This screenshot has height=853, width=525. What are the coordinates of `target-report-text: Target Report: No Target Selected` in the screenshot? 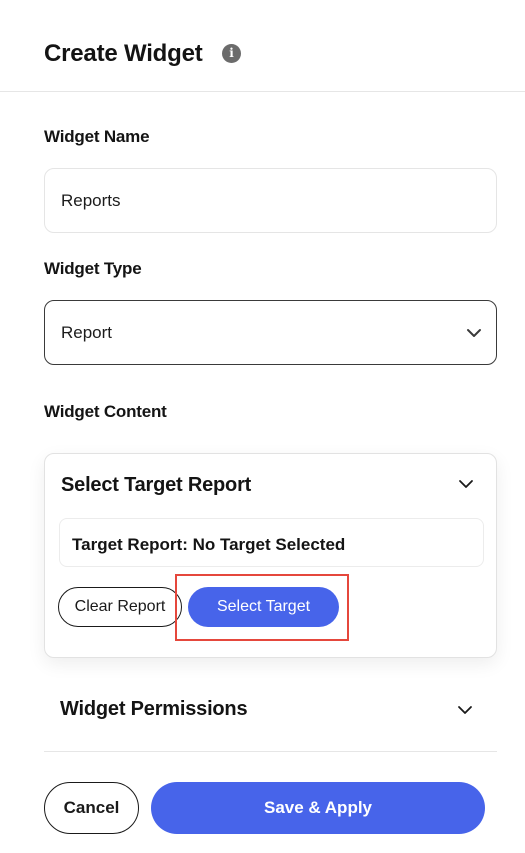 It's located at (209, 544).